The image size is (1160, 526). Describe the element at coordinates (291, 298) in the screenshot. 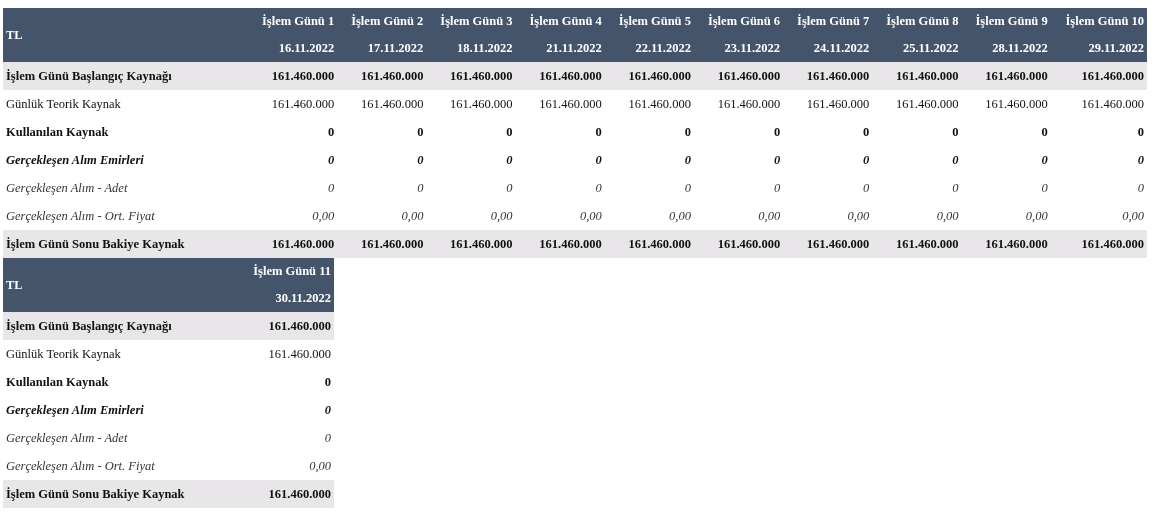

I see `date-header: 30.11.2022` at that location.